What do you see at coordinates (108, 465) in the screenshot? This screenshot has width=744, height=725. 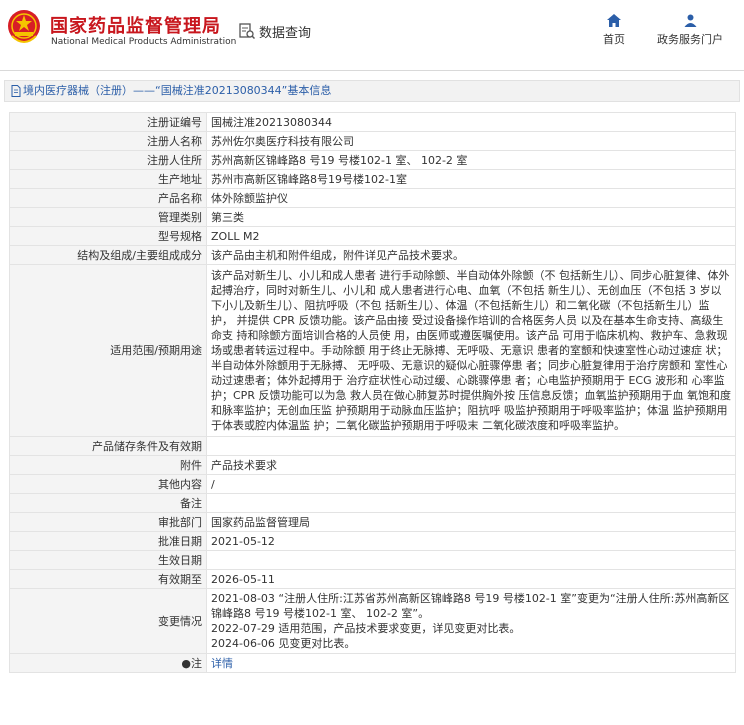 I see `field-label: 附件` at bounding box center [108, 465].